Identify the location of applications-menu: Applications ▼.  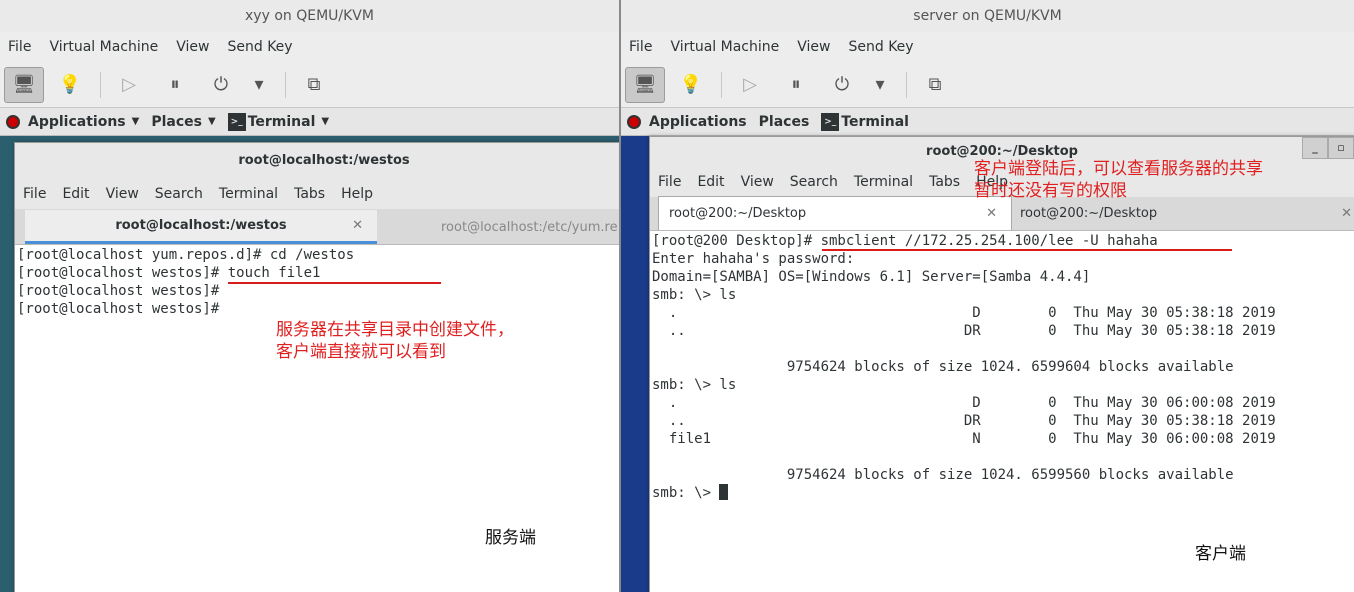
(72, 122).